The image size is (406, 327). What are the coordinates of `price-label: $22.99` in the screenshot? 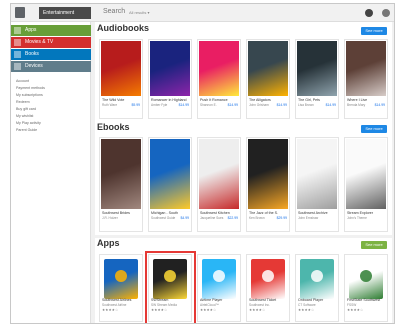 It's located at (233, 218).